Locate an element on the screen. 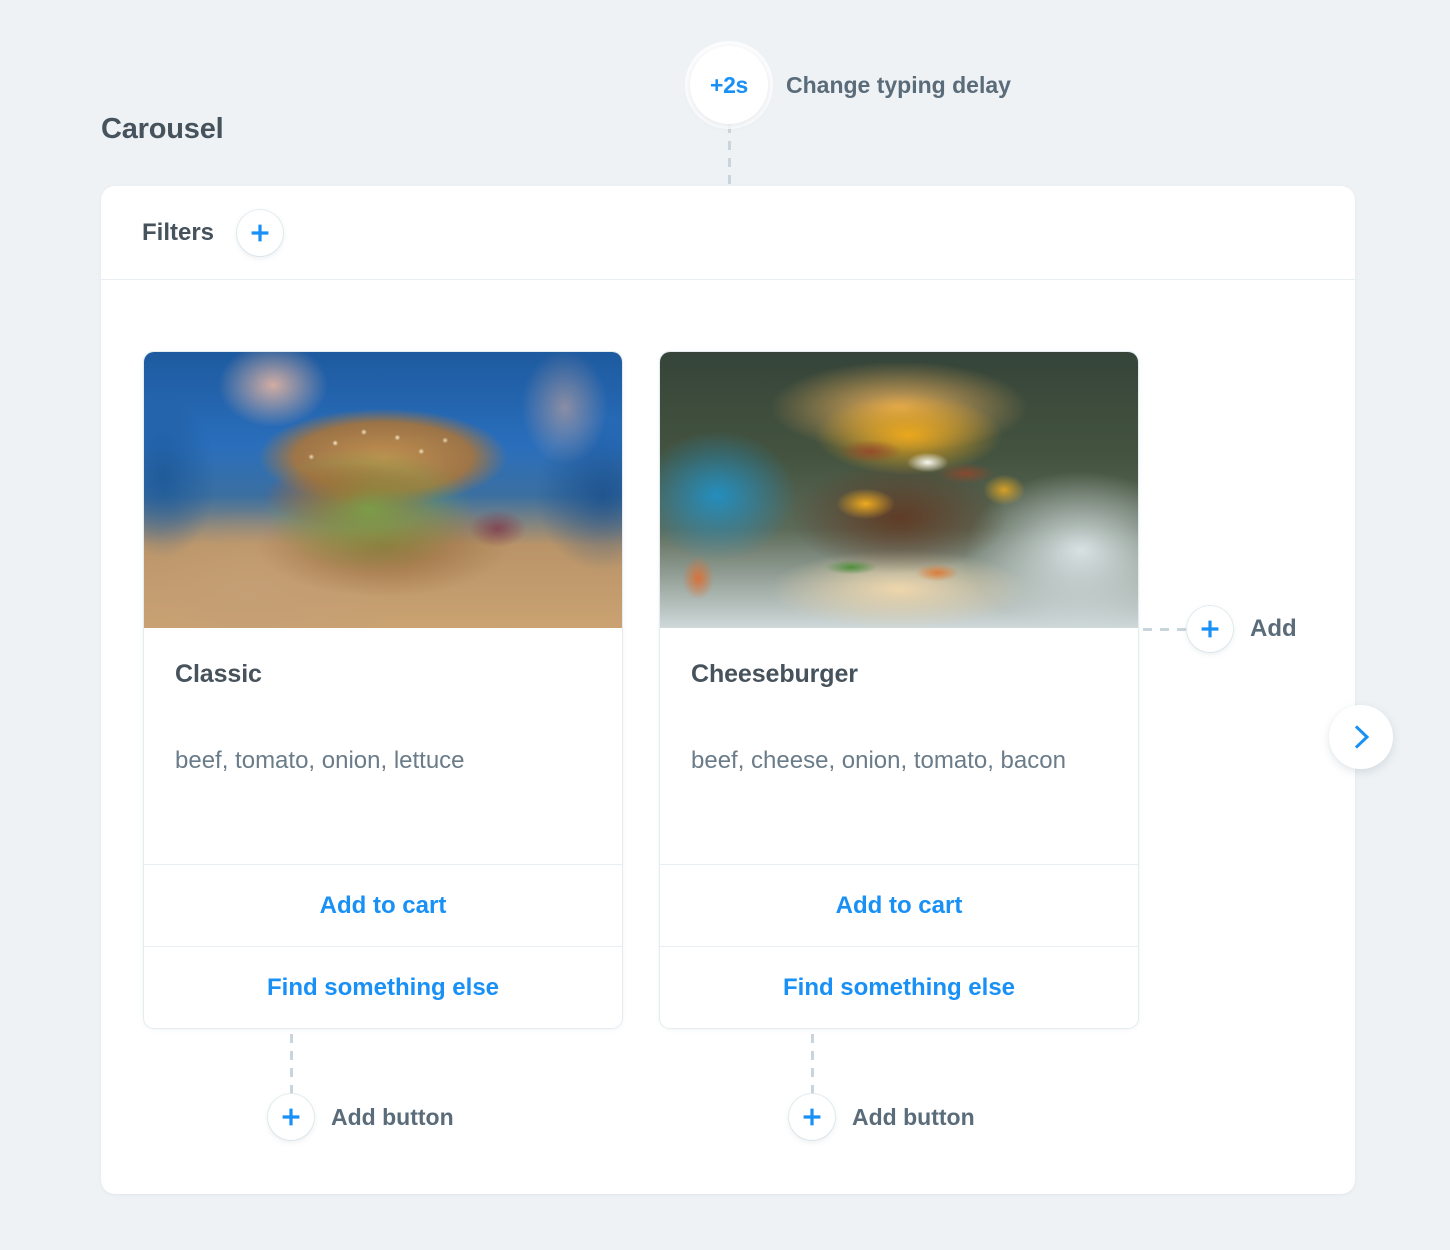  carousel-next-button is located at coordinates (1361, 737).